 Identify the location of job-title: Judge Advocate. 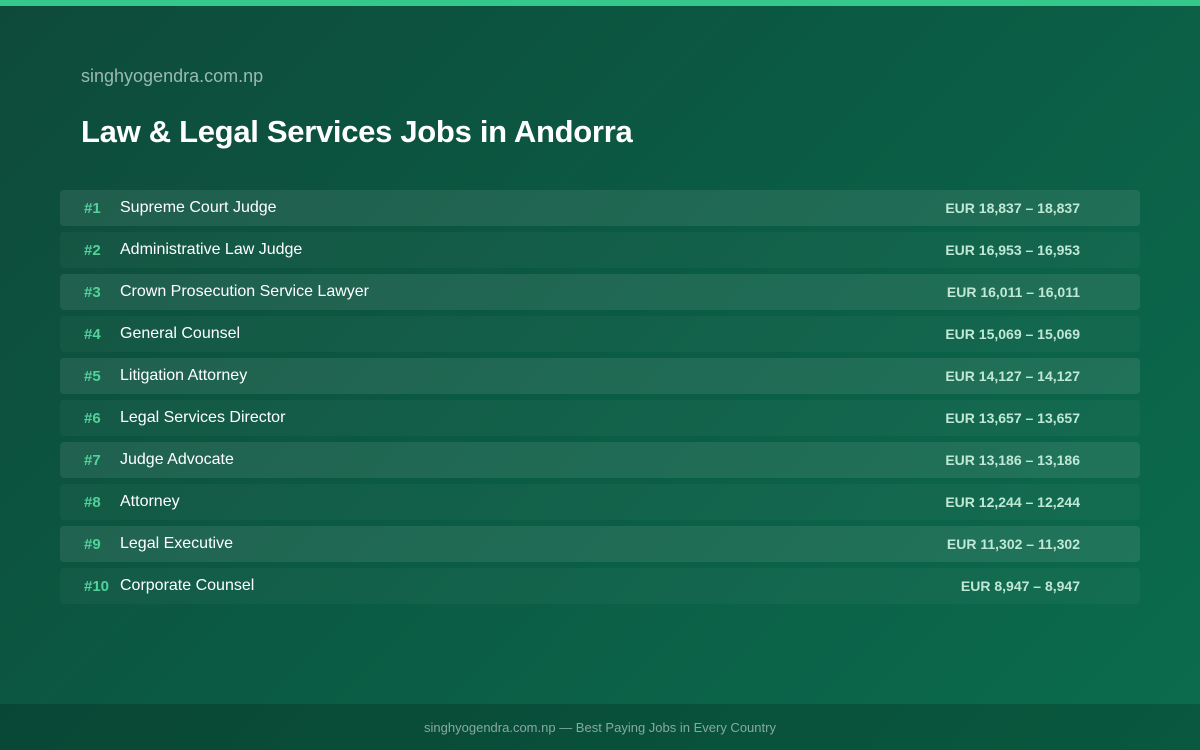
(177, 459).